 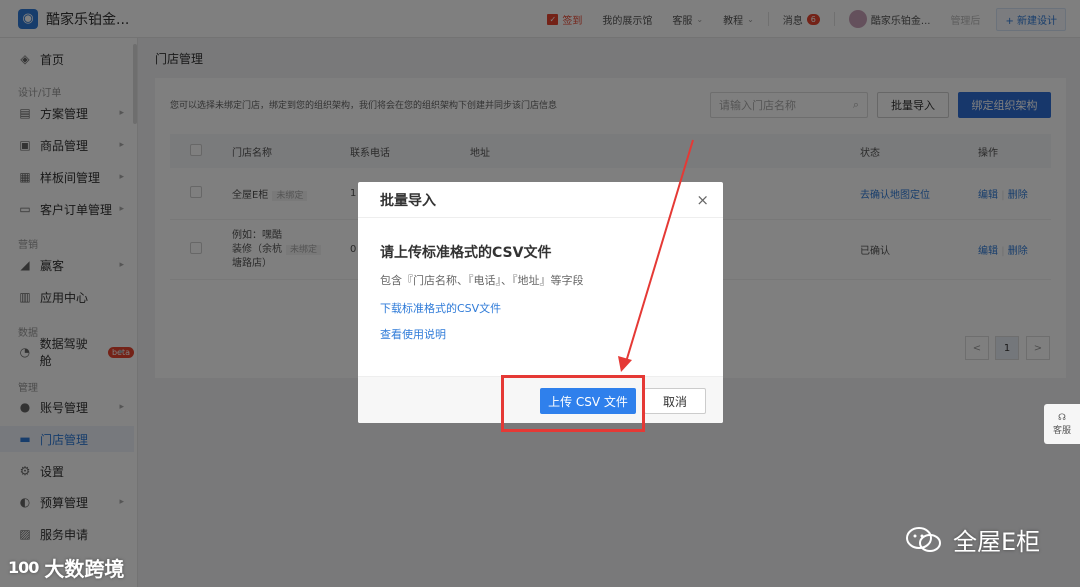 What do you see at coordinates (466, 253) in the screenshot?
I see `dialog-heading: 请上传标准格式的CSV文件` at bounding box center [466, 253].